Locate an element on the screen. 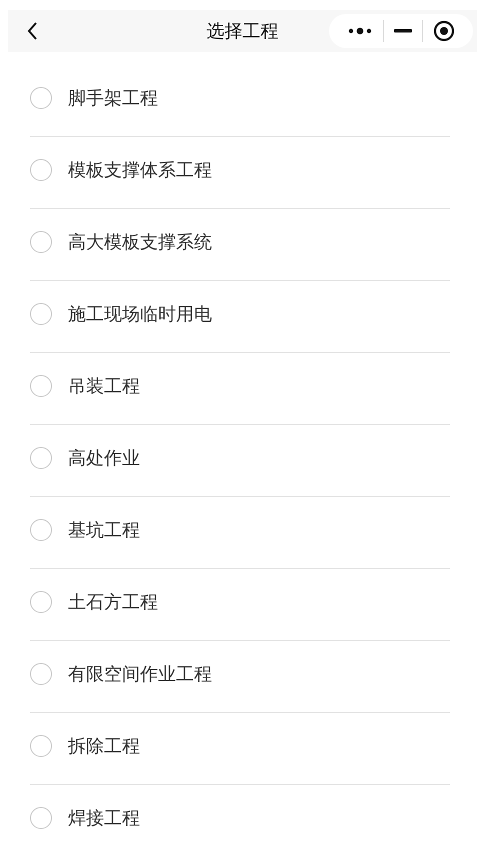  option-row: 高大模板支撑系统 is located at coordinates (240, 245).